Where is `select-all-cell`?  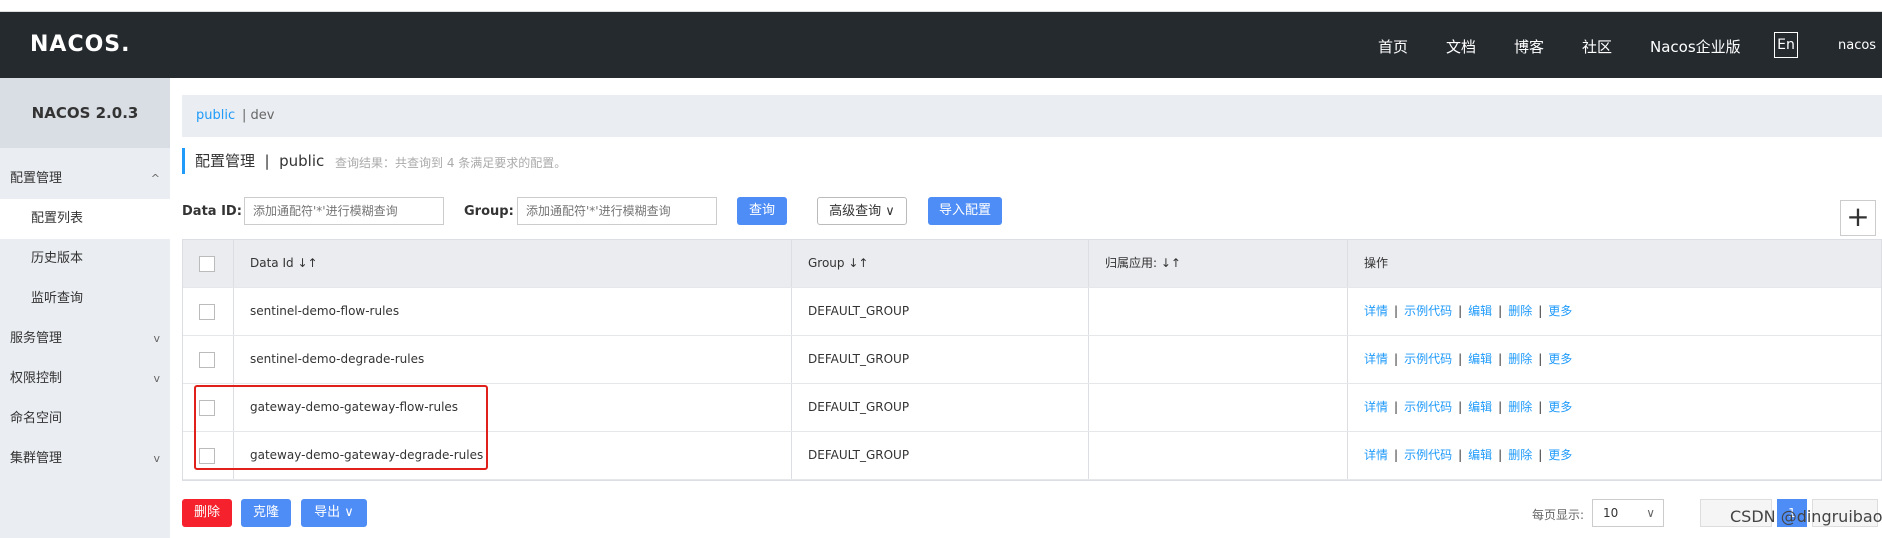 select-all-cell is located at coordinates (208, 263).